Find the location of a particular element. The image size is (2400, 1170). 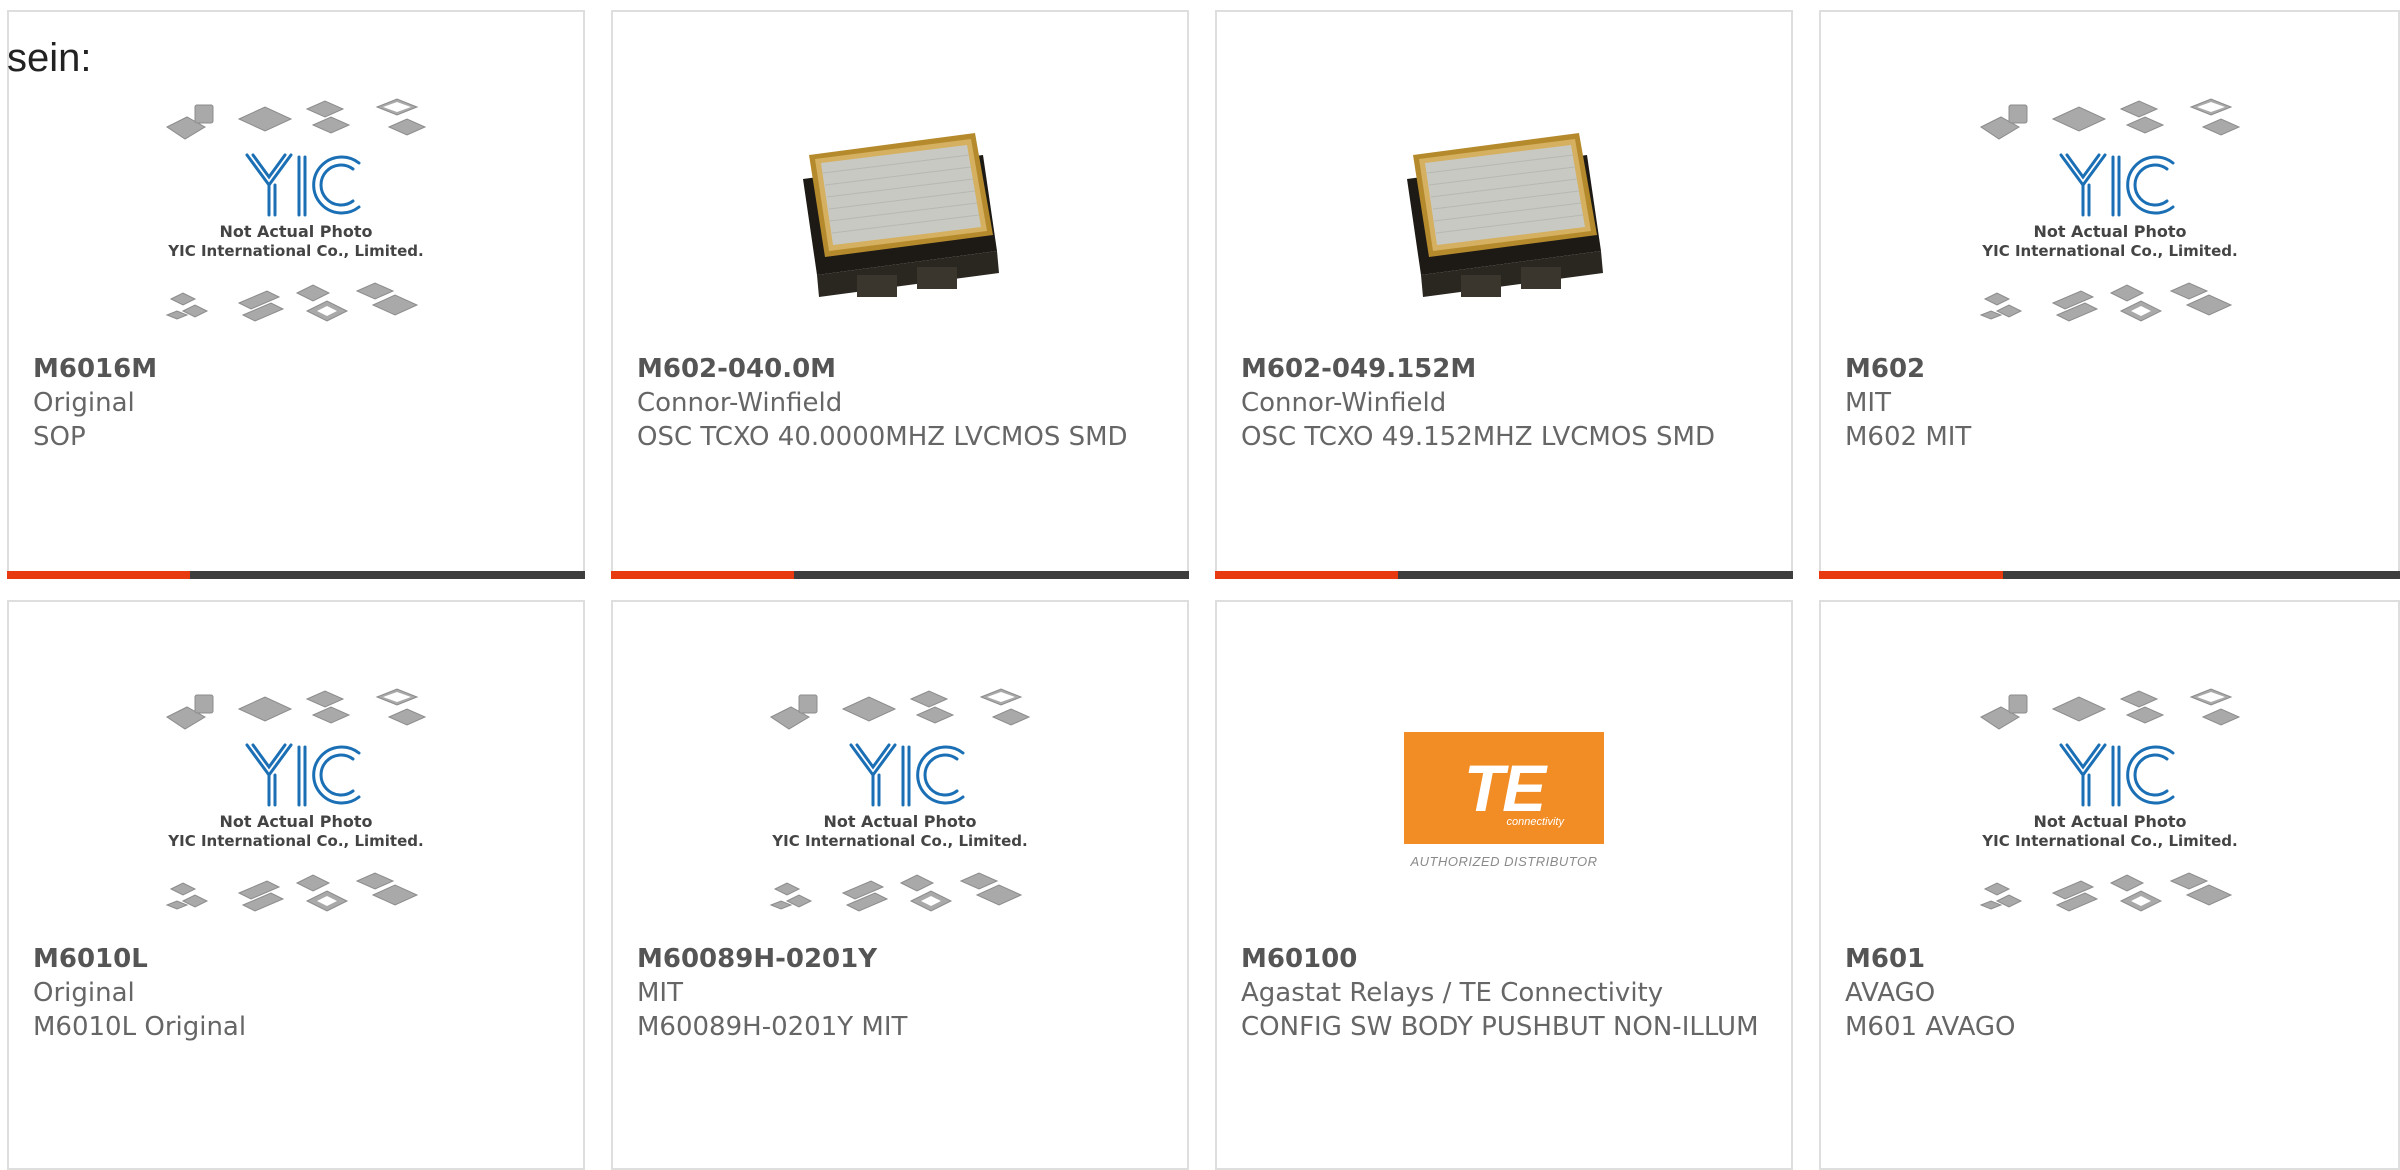

part-number-link: M602-040.0M is located at coordinates (902, 369).